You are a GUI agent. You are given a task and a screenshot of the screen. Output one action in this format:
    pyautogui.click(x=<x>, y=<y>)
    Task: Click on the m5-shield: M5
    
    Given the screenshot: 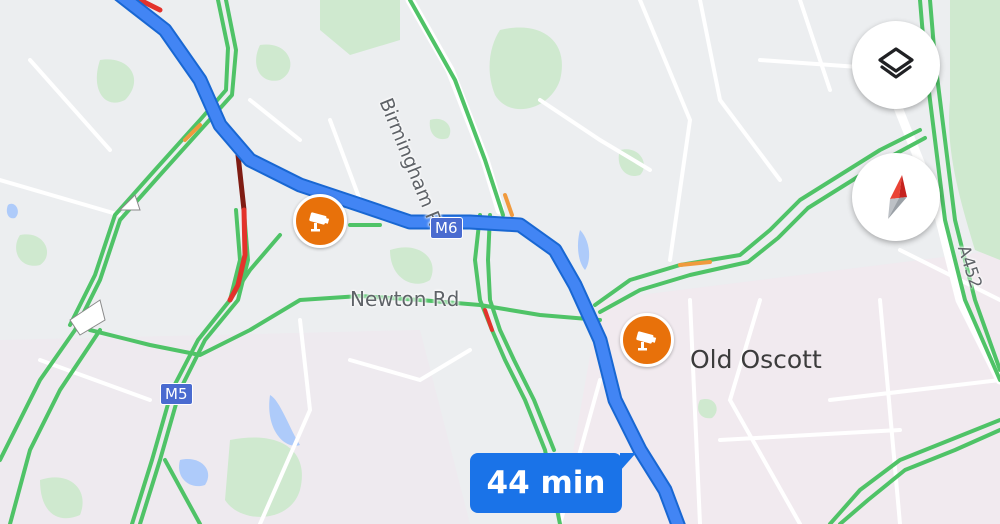 What is the action you would take?
    pyautogui.click(x=176, y=394)
    